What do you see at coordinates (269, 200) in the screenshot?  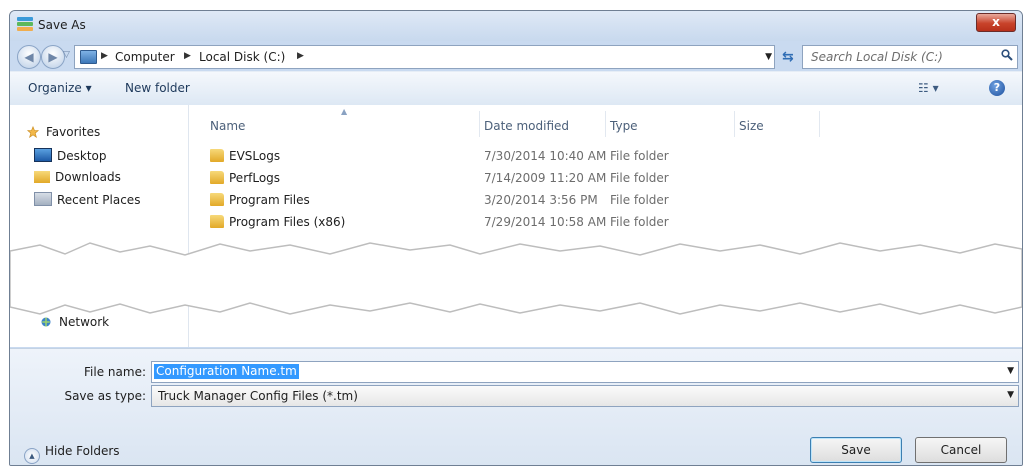 I see `file-name: Program Files` at bounding box center [269, 200].